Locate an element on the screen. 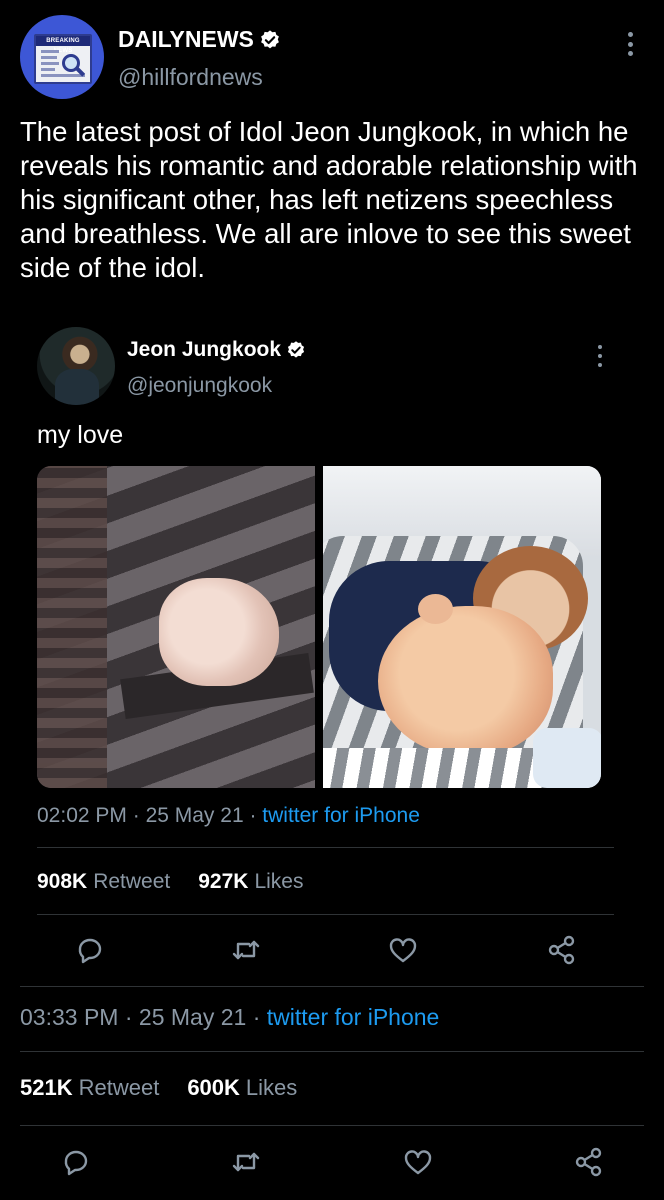  outer-stats: 521K Retweet 600K Likes is located at coordinates (158, 1088).